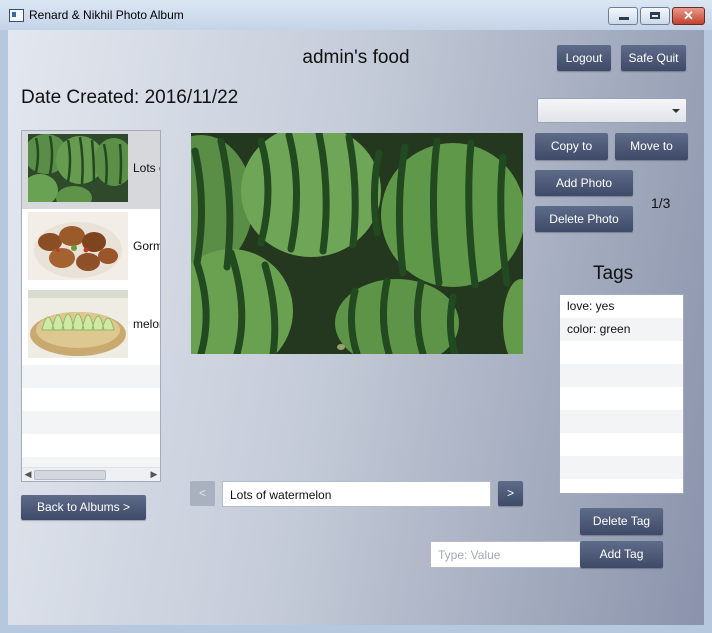 Image resolution: width=712 pixels, height=633 pixels. What do you see at coordinates (506, 554) in the screenshot?
I see `tag-input` at bounding box center [506, 554].